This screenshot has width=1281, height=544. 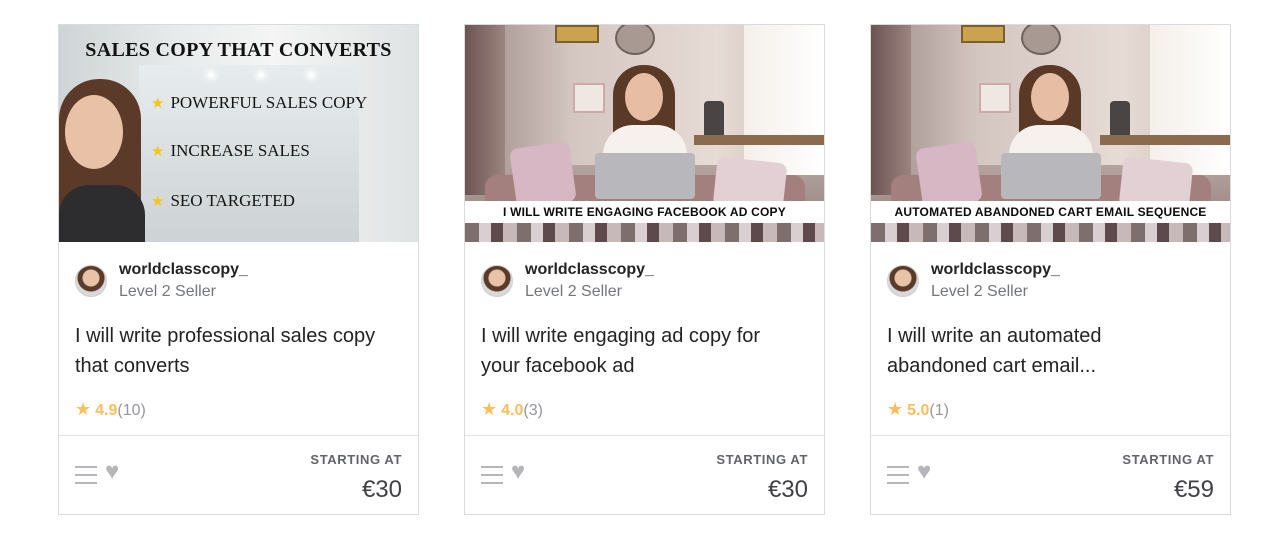 What do you see at coordinates (223, 200) in the screenshot?
I see `thumbnail-bullet: ★ SEO TARGETED` at bounding box center [223, 200].